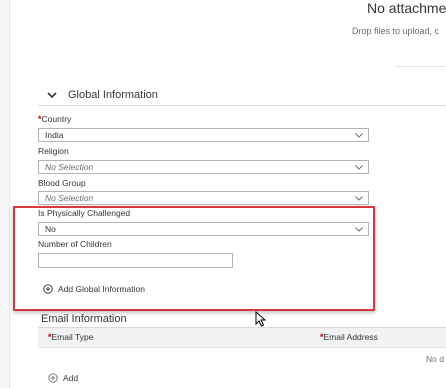 The height and width of the screenshot is (388, 446). I want to click on add-global-information-label: Add Global Information, so click(101, 289).